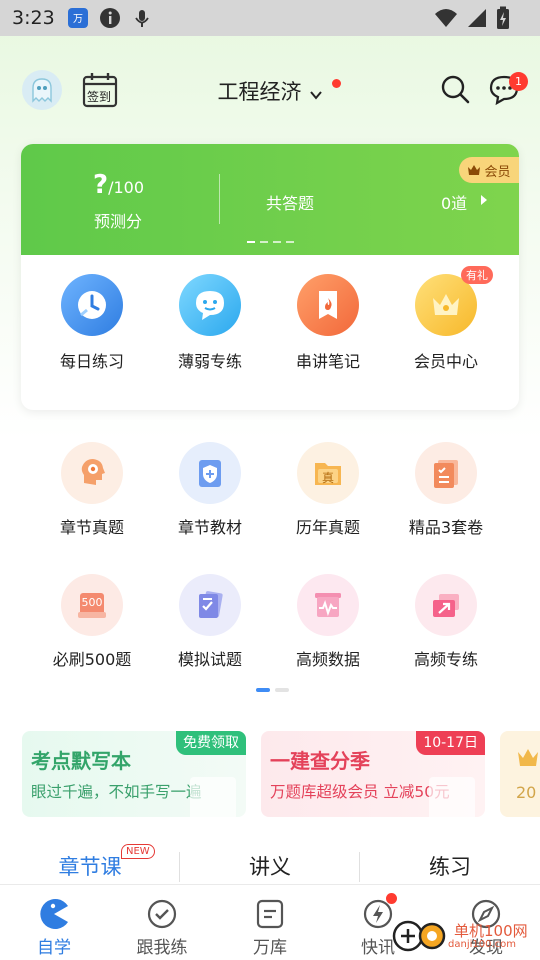 The height and width of the screenshot is (960, 540). I want to click on answered-label: 共答题, so click(290, 203).